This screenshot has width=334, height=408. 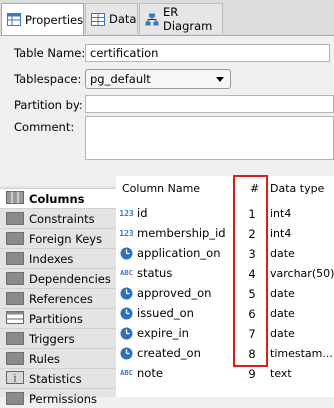 I want to click on columns-icon, so click(x=15, y=198).